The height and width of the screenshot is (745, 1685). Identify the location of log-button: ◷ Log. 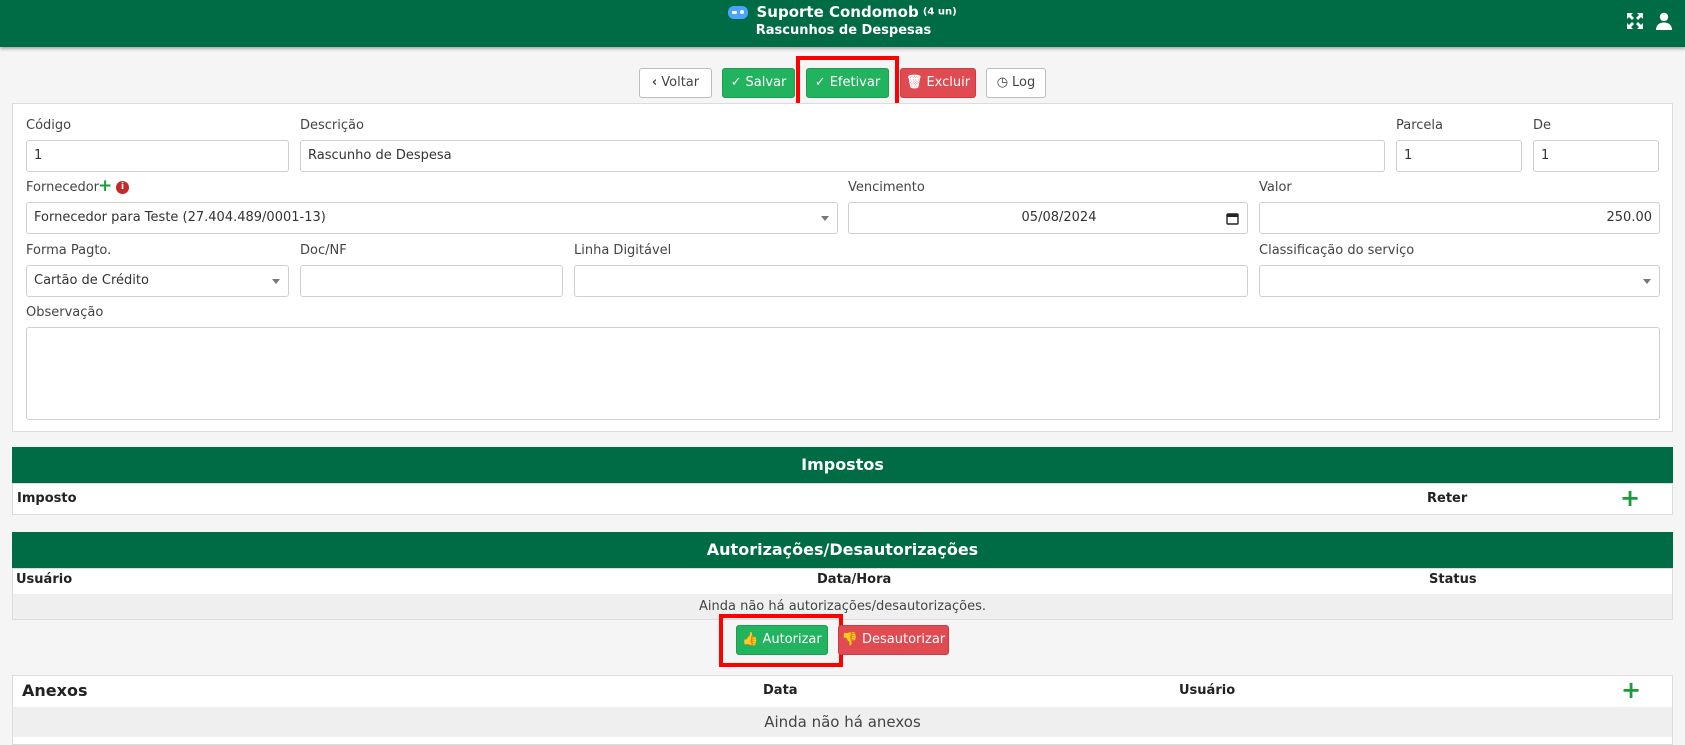
(1016, 83).